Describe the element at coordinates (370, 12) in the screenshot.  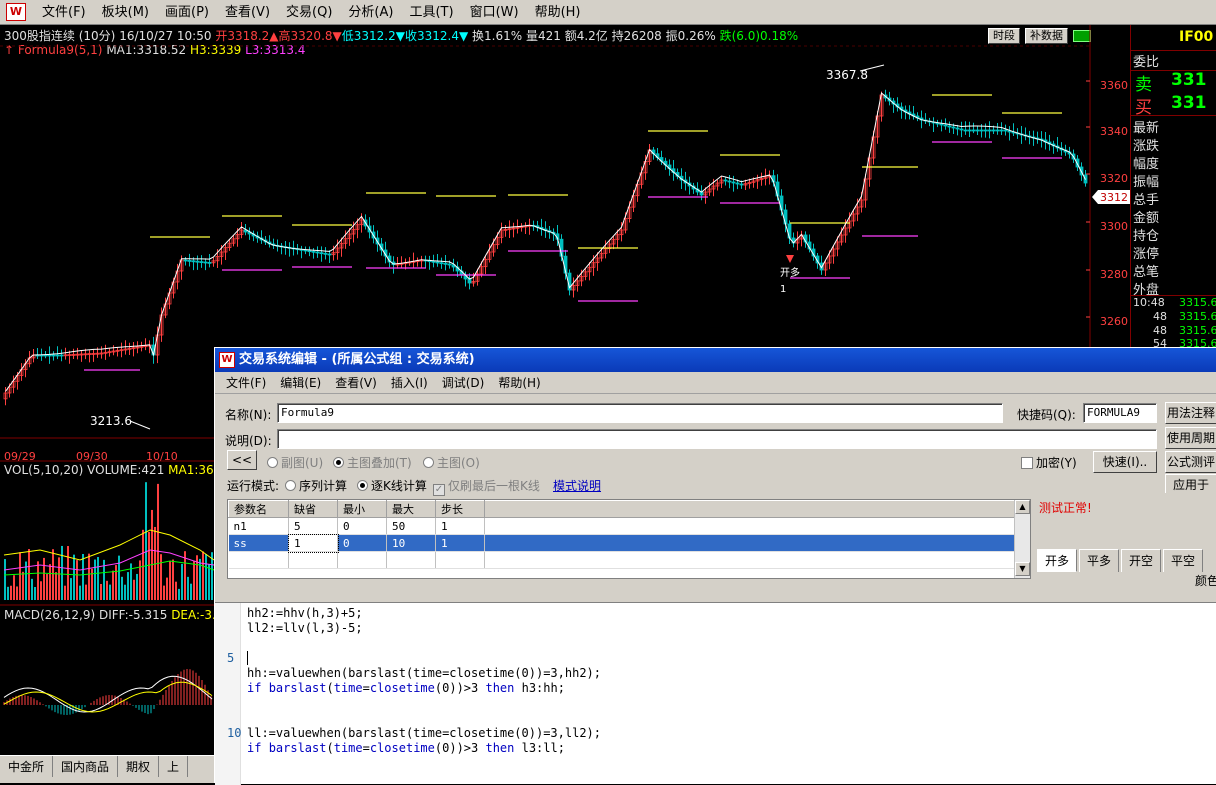
I see `menu-analysis: 分析(A)` at that location.